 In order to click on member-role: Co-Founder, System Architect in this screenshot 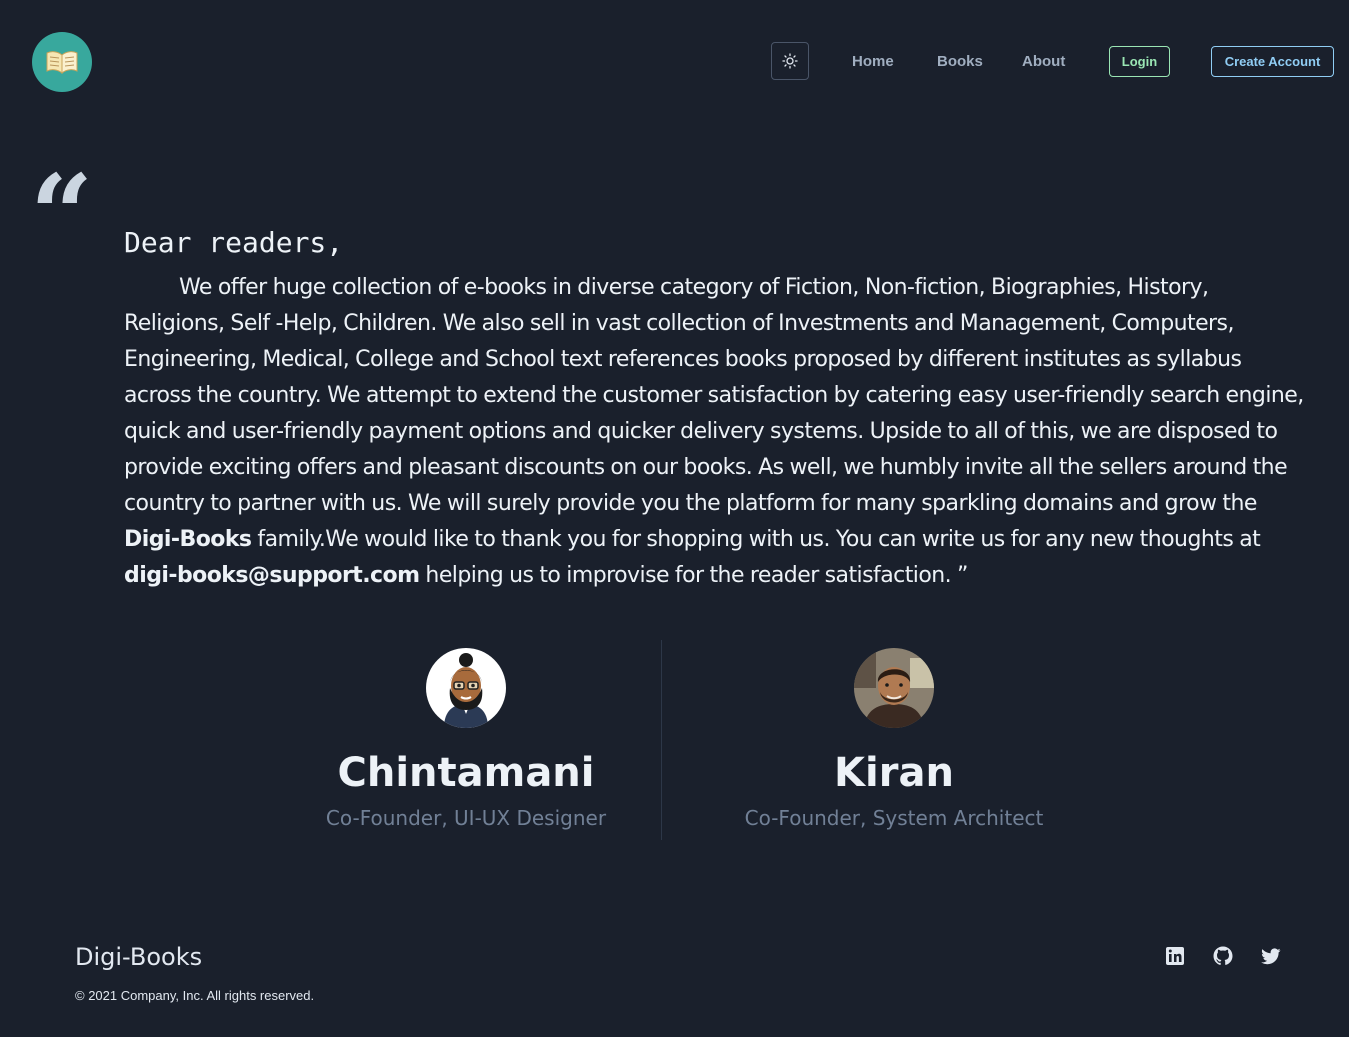, I will do `click(894, 818)`.